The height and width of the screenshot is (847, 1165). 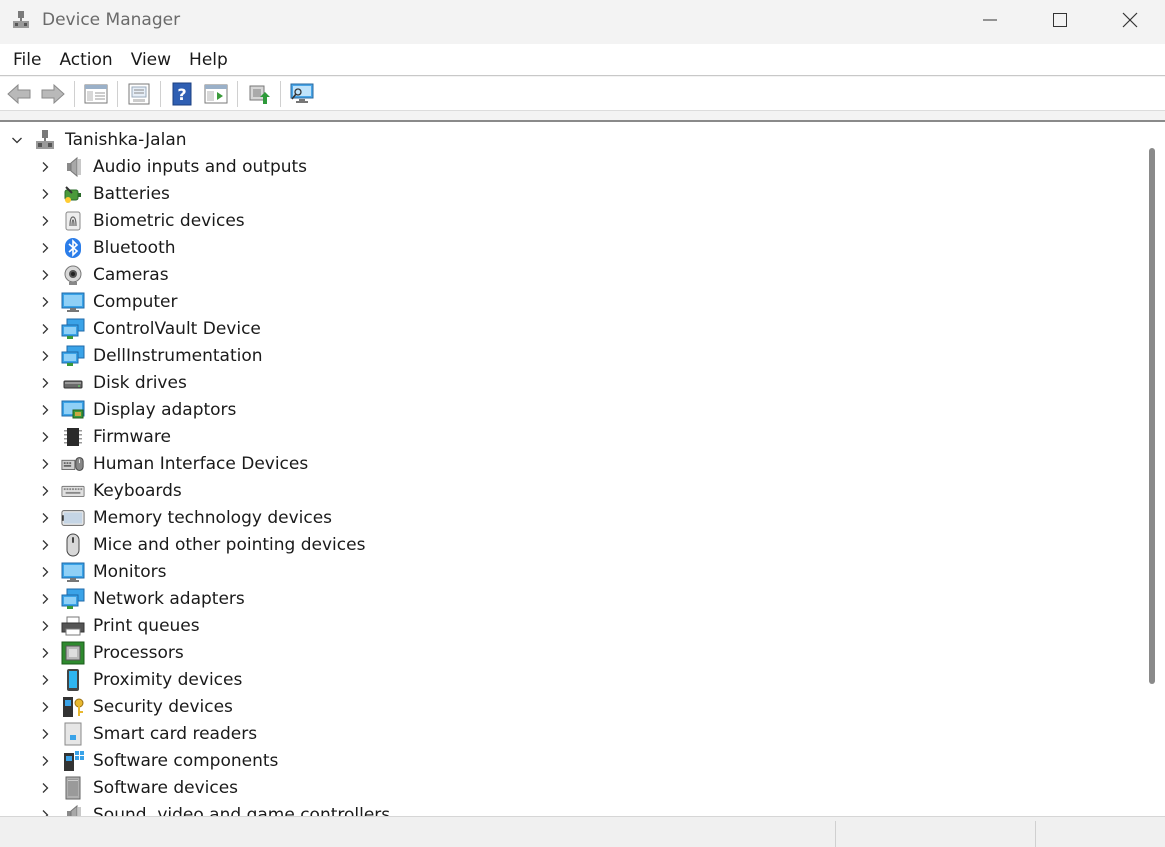 What do you see at coordinates (570, 679) in the screenshot?
I see `tree-category-proximity-devices: Proximity devices` at bounding box center [570, 679].